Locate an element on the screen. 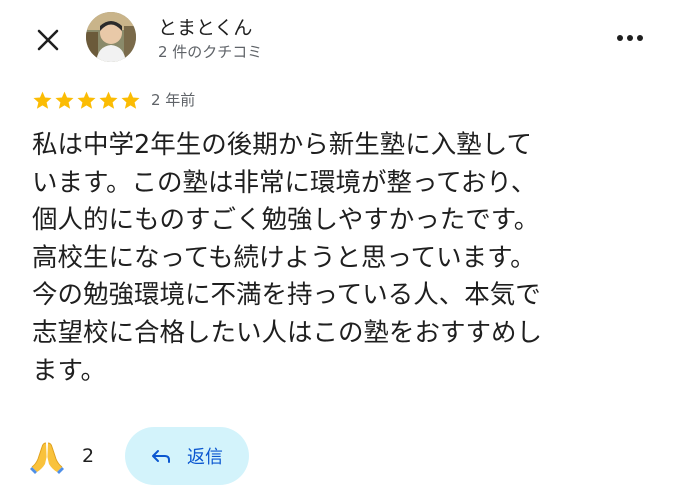 This screenshot has width=682, height=493. reply-arrow-icon is located at coordinates (161, 456).